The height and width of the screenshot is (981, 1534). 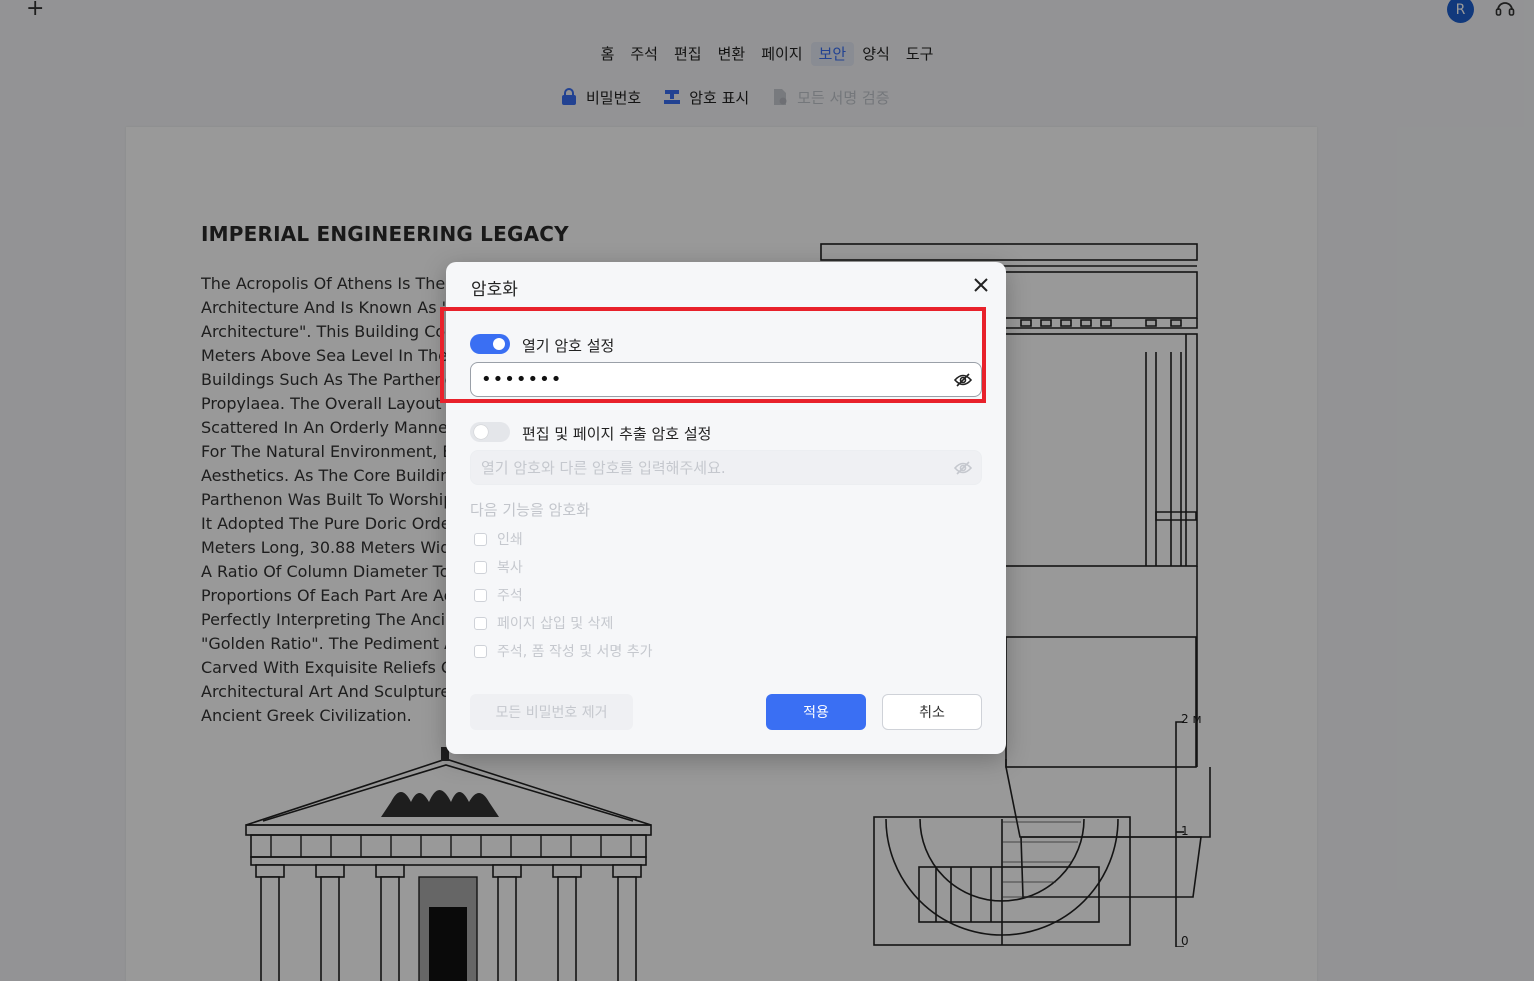 What do you see at coordinates (981, 285) in the screenshot?
I see `close-icon` at bounding box center [981, 285].